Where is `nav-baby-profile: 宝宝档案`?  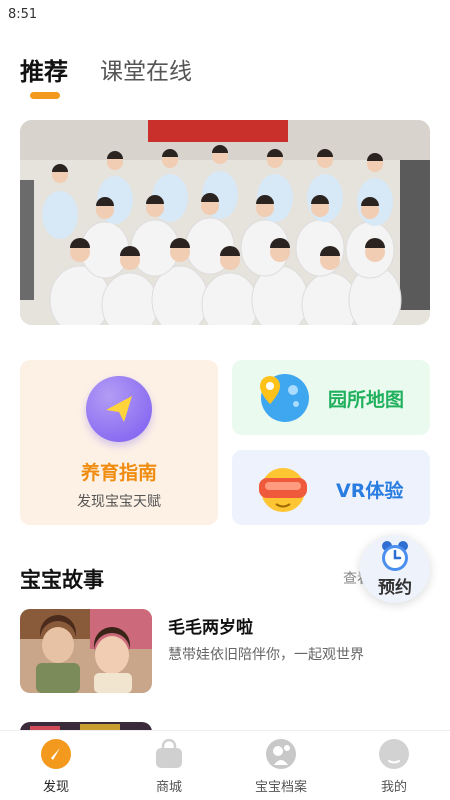 nav-baby-profile: 宝宝档案 is located at coordinates (281, 769).